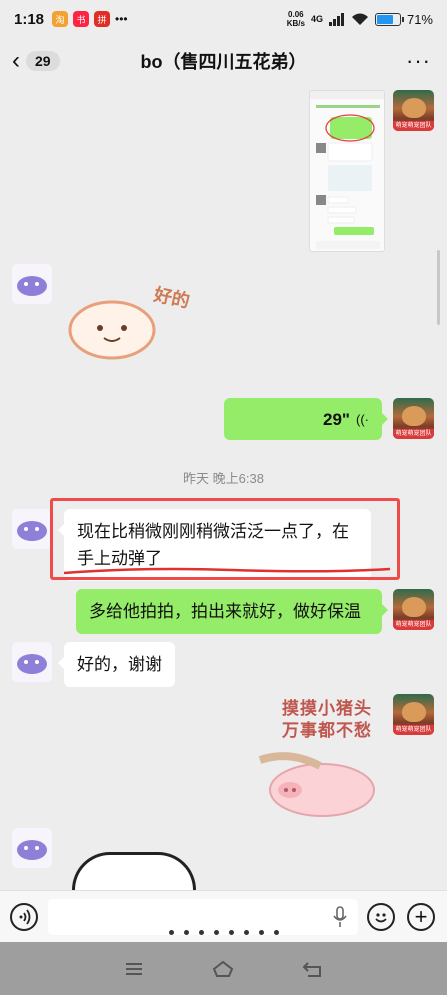 Image resolution: width=447 pixels, height=995 pixels. Describe the element at coordinates (134, 969) in the screenshot. I see `menu-icon` at that location.